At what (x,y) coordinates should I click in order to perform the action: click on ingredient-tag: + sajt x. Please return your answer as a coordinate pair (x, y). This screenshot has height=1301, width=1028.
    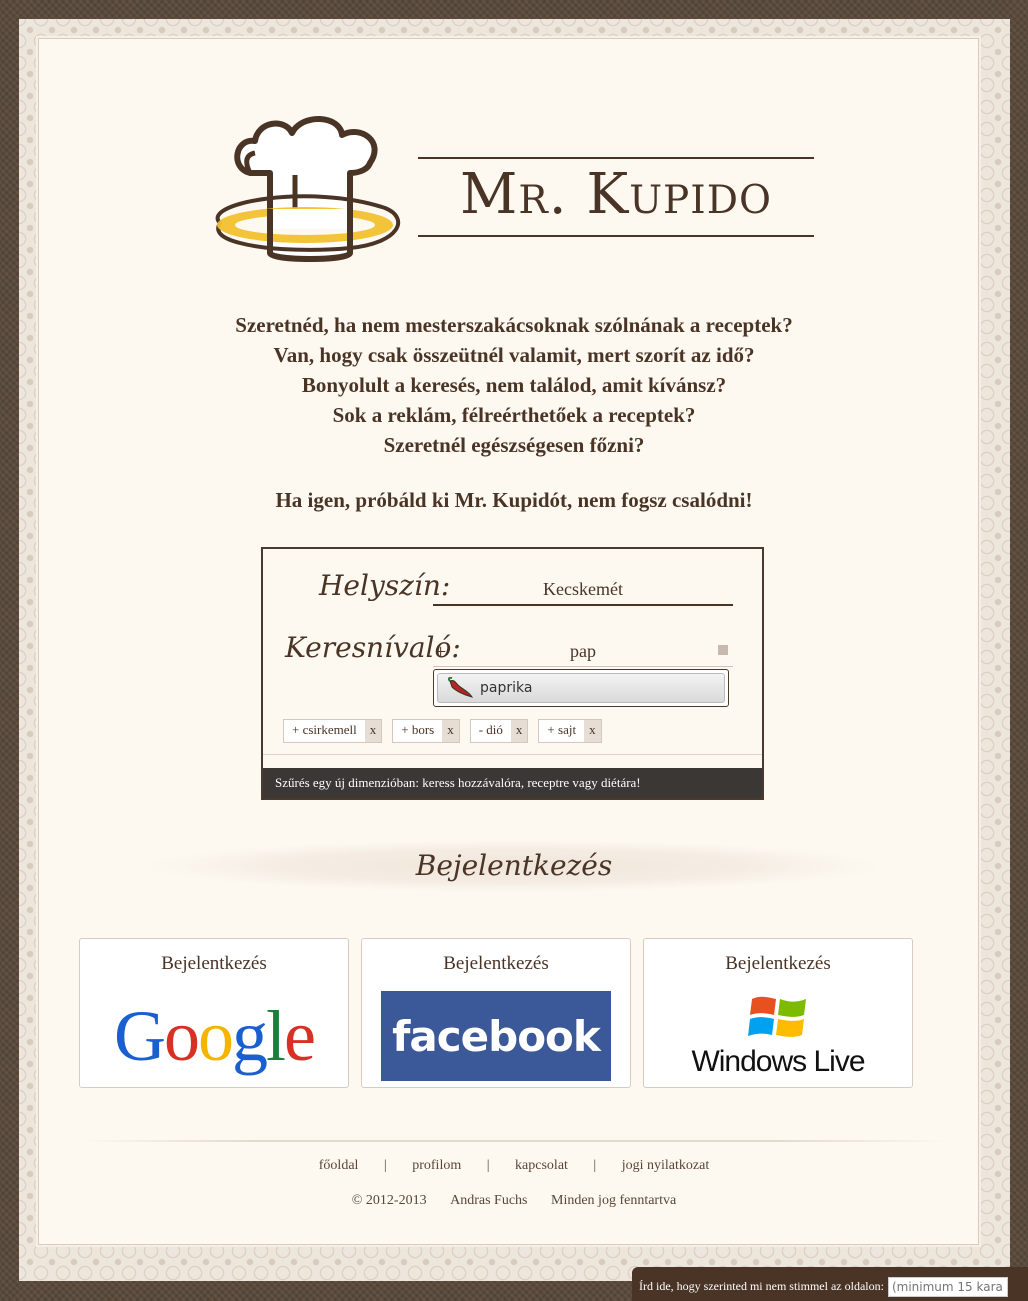
    Looking at the image, I should click on (570, 731).